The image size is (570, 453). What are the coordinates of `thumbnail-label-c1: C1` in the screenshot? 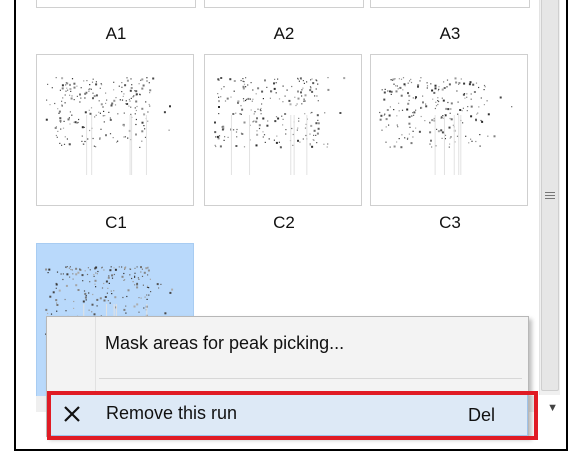 It's located at (116, 222).